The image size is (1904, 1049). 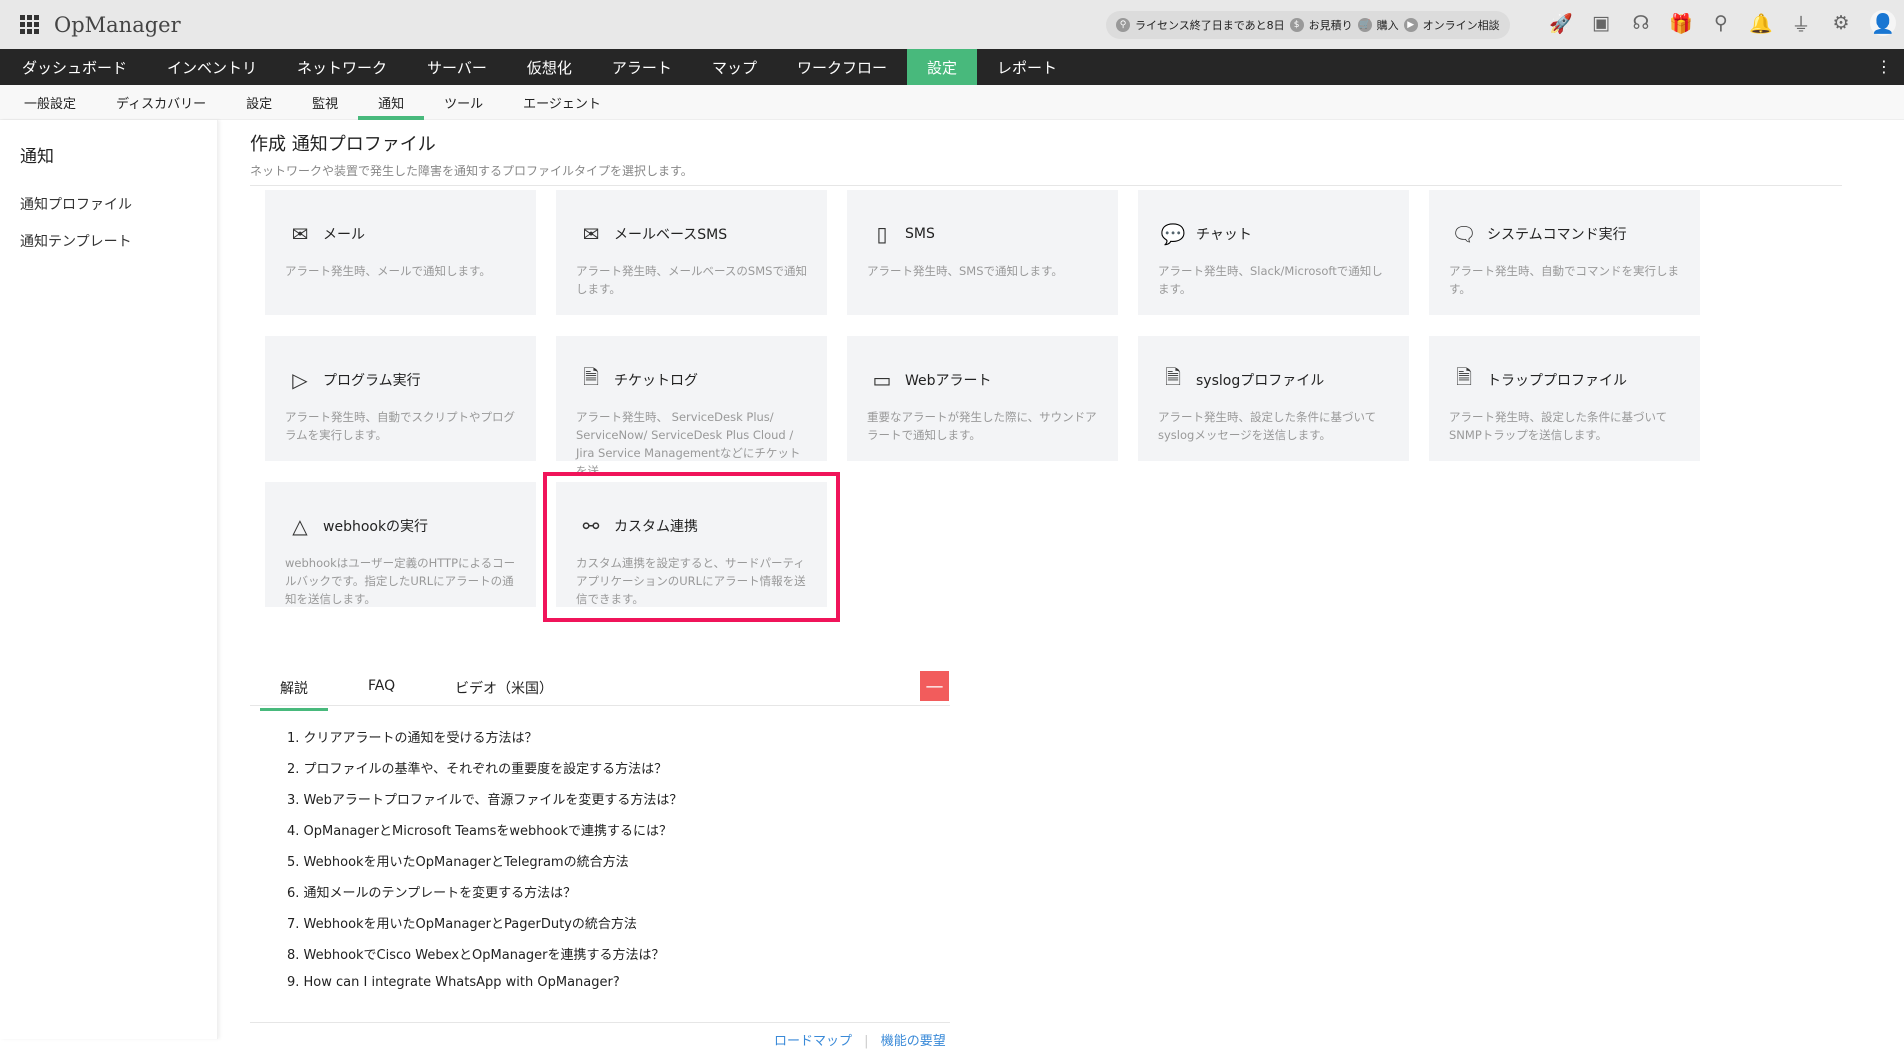 I want to click on tab-explanation: 解説, so click(x=294, y=694).